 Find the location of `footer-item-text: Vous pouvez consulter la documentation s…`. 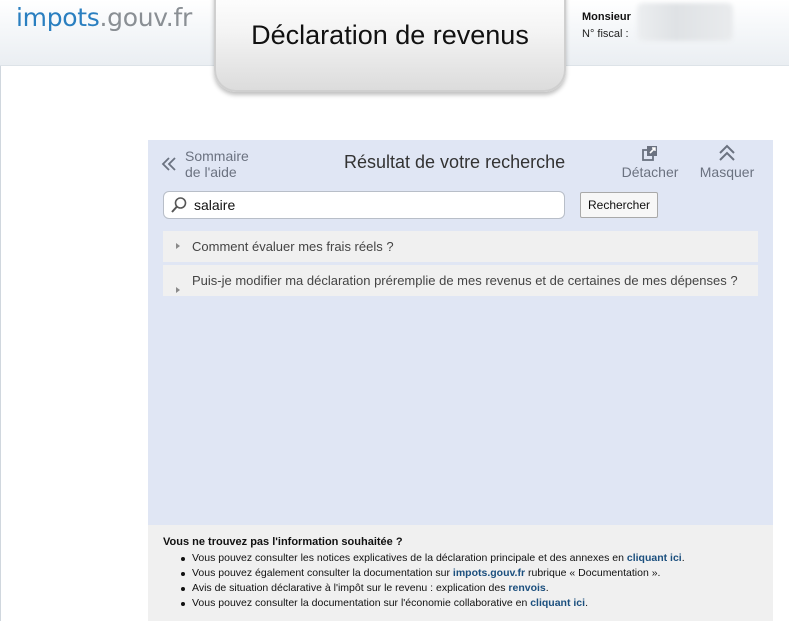

footer-item-text: Vous pouvez consulter la documentation s… is located at coordinates (361, 603).